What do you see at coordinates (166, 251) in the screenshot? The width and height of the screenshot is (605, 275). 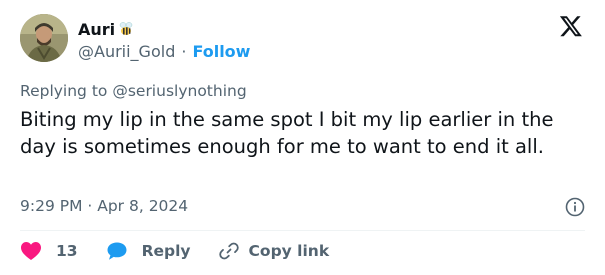 I see `reply-label: Reply` at bounding box center [166, 251].